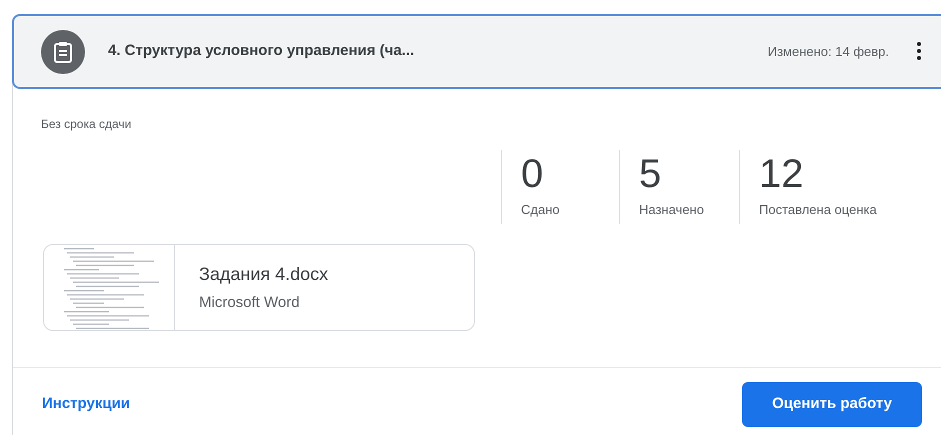  What do you see at coordinates (818, 210) in the screenshot?
I see `stat-label: Поставлена оценка` at bounding box center [818, 210].